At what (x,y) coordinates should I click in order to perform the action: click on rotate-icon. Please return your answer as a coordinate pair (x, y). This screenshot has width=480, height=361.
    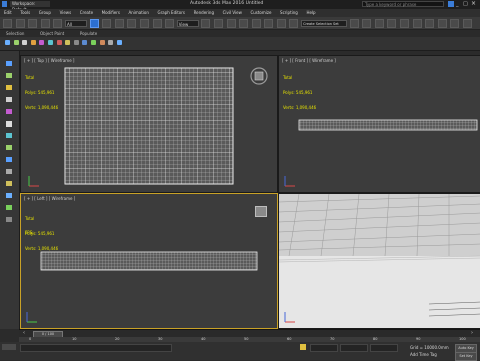
    Looking at the image, I should click on (157, 23).